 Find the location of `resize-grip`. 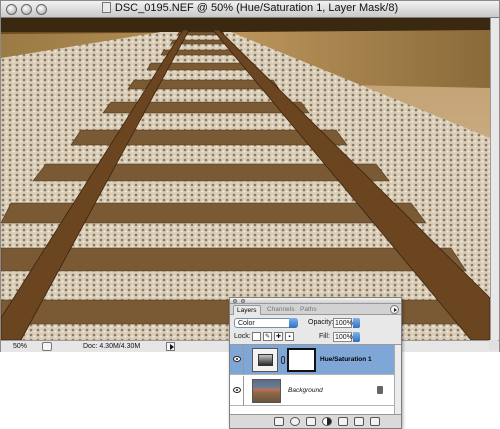

resize-grip is located at coordinates (493, 345).